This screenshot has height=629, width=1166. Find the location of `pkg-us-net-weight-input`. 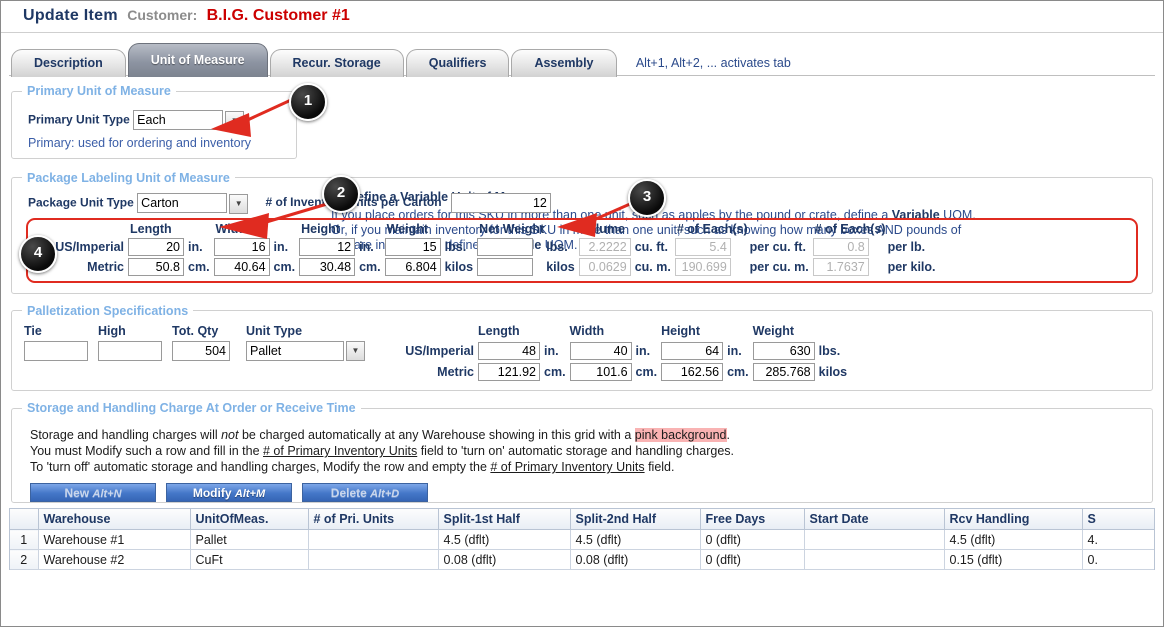

pkg-us-net-weight-input is located at coordinates (505, 246).